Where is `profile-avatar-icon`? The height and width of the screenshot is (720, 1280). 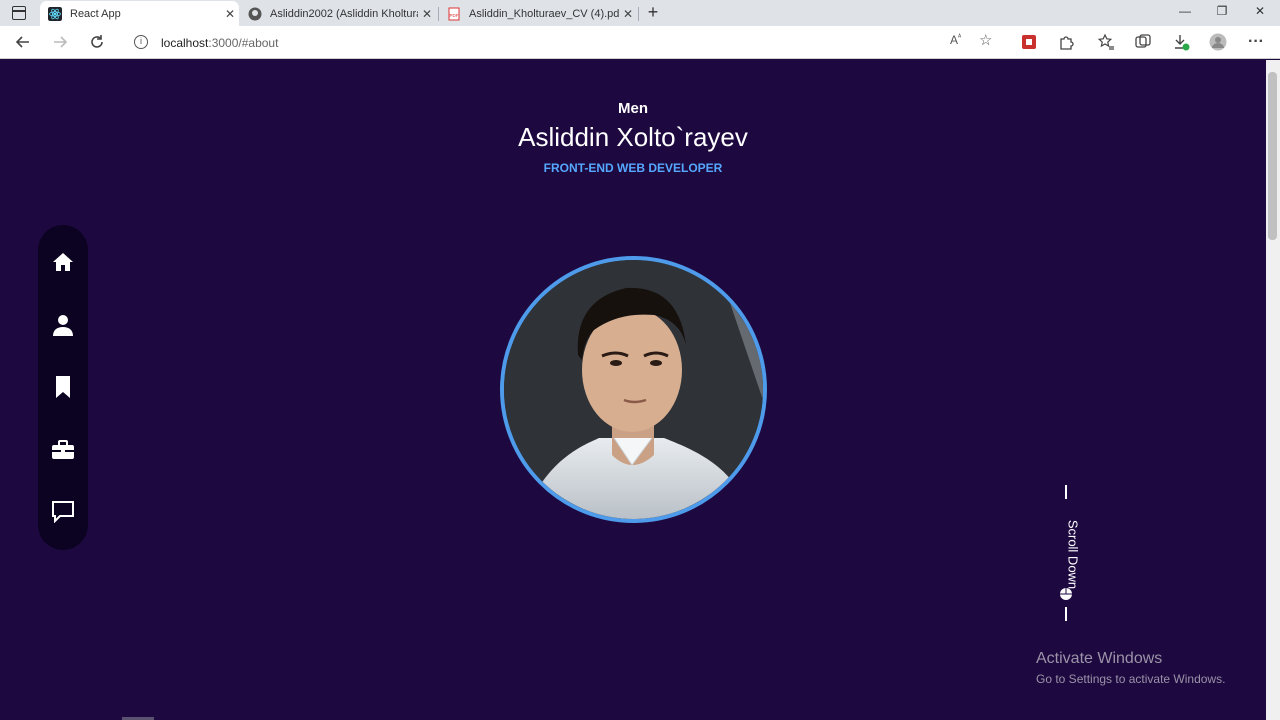 profile-avatar-icon is located at coordinates (1218, 42).